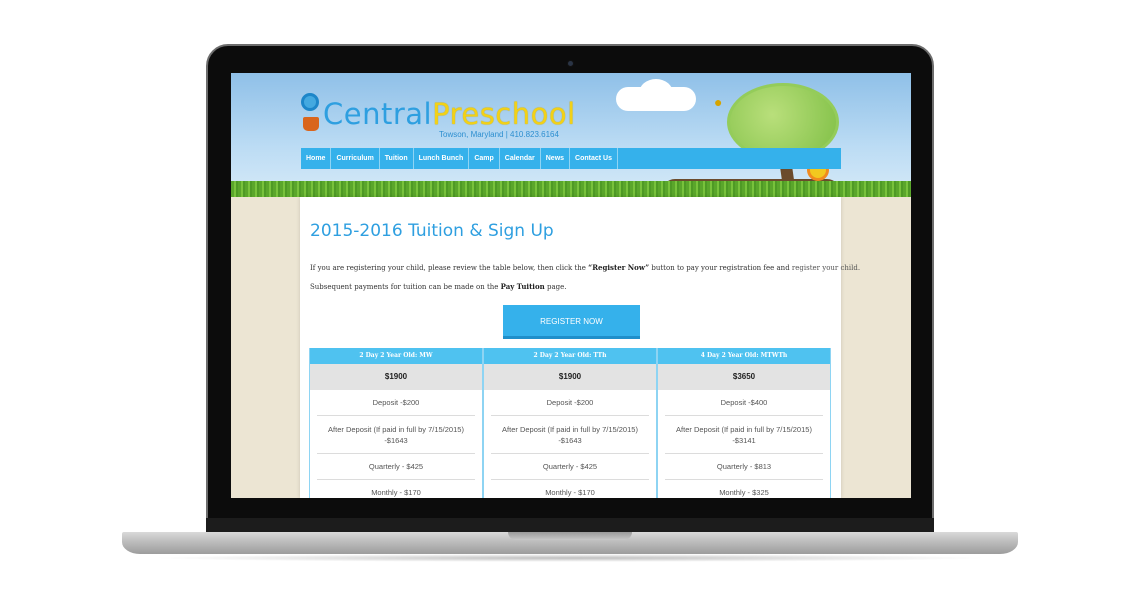 The height and width of the screenshot is (616, 1140). Describe the element at coordinates (556, 158) in the screenshot. I see `nav-news: News` at that location.